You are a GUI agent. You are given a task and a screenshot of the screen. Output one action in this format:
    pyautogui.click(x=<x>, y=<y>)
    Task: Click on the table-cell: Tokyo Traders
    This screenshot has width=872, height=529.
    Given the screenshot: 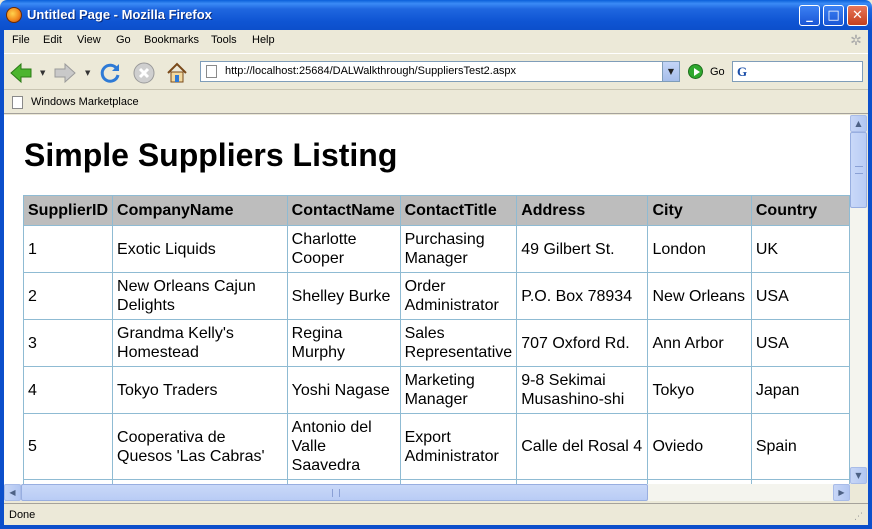 What is the action you would take?
    pyautogui.click(x=200, y=390)
    